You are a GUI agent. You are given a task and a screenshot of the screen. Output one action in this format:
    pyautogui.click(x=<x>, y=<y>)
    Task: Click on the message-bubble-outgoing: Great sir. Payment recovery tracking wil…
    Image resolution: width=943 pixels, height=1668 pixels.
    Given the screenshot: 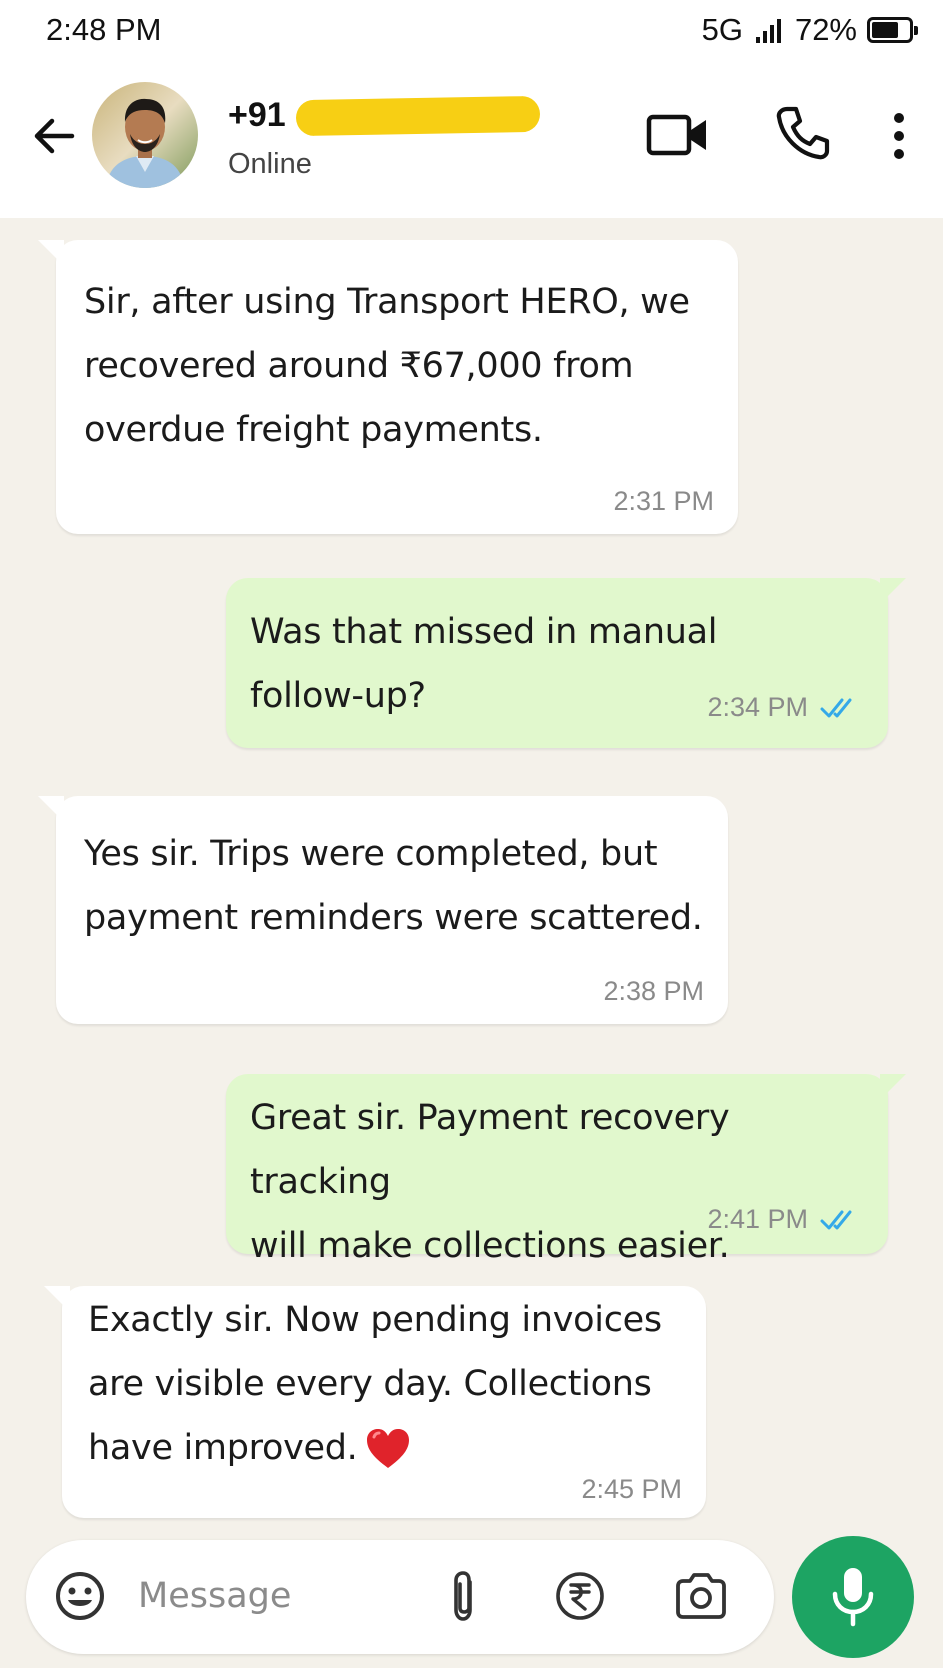 What is the action you would take?
    pyautogui.click(x=566, y=1170)
    